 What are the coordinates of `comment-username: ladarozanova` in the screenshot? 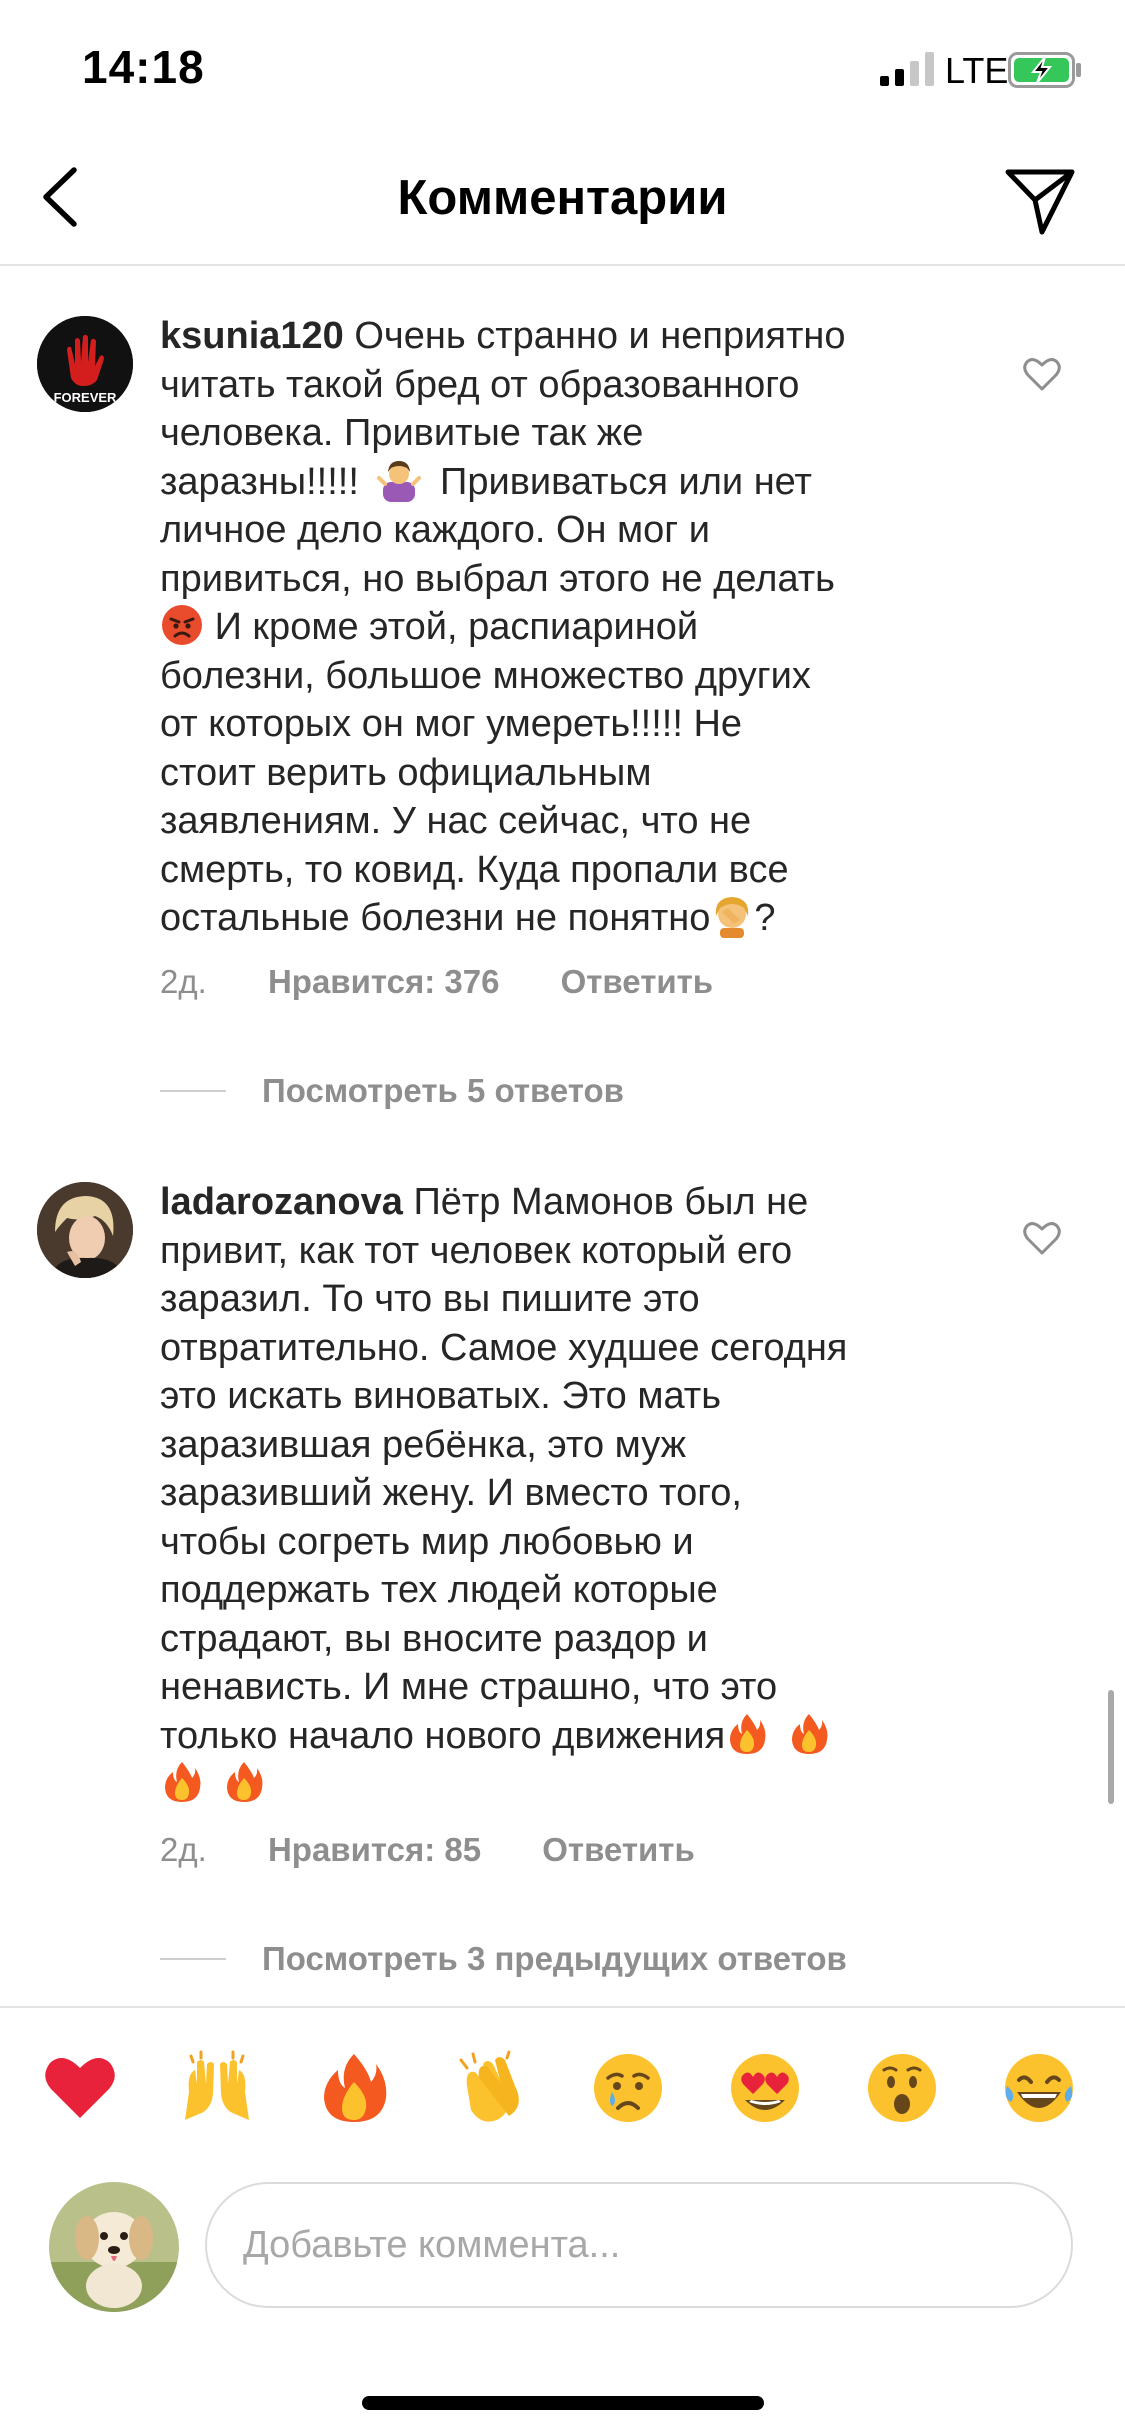 It's located at (281, 1202).